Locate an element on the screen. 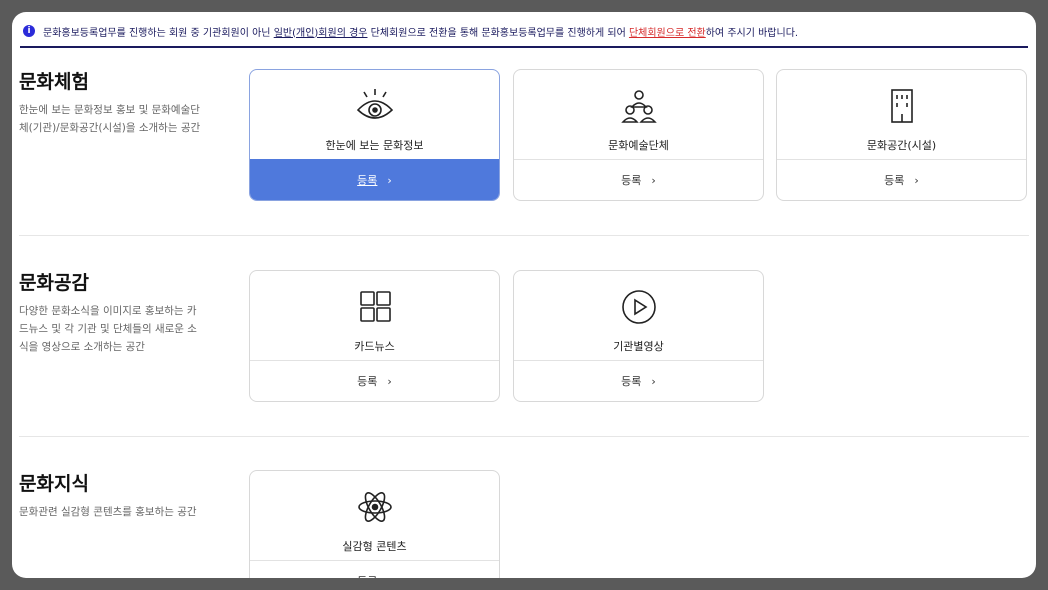 This screenshot has height=590, width=1048. group-icon is located at coordinates (638, 106).